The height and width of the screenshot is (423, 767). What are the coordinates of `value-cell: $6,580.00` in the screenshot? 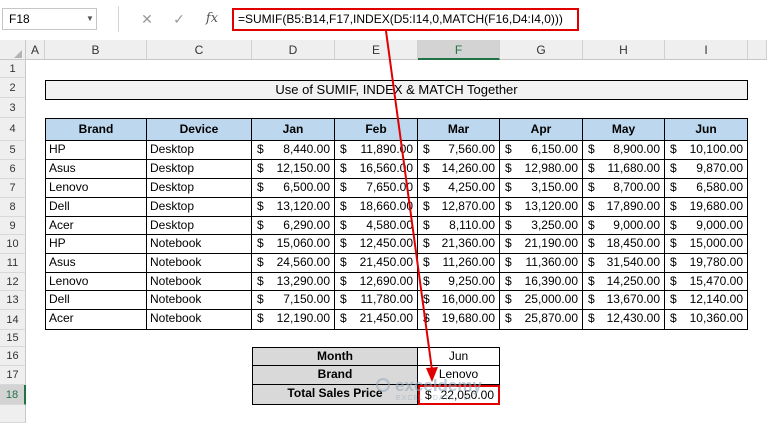 It's located at (706, 188).